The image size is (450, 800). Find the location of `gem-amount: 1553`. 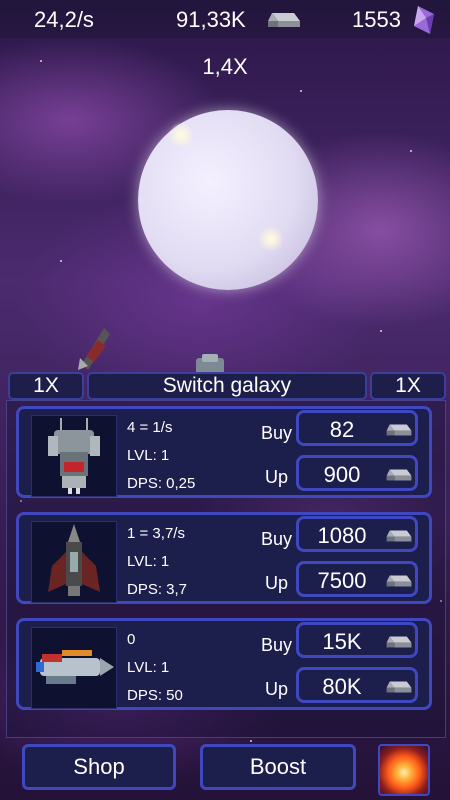

gem-amount: 1553 is located at coordinates (376, 19).